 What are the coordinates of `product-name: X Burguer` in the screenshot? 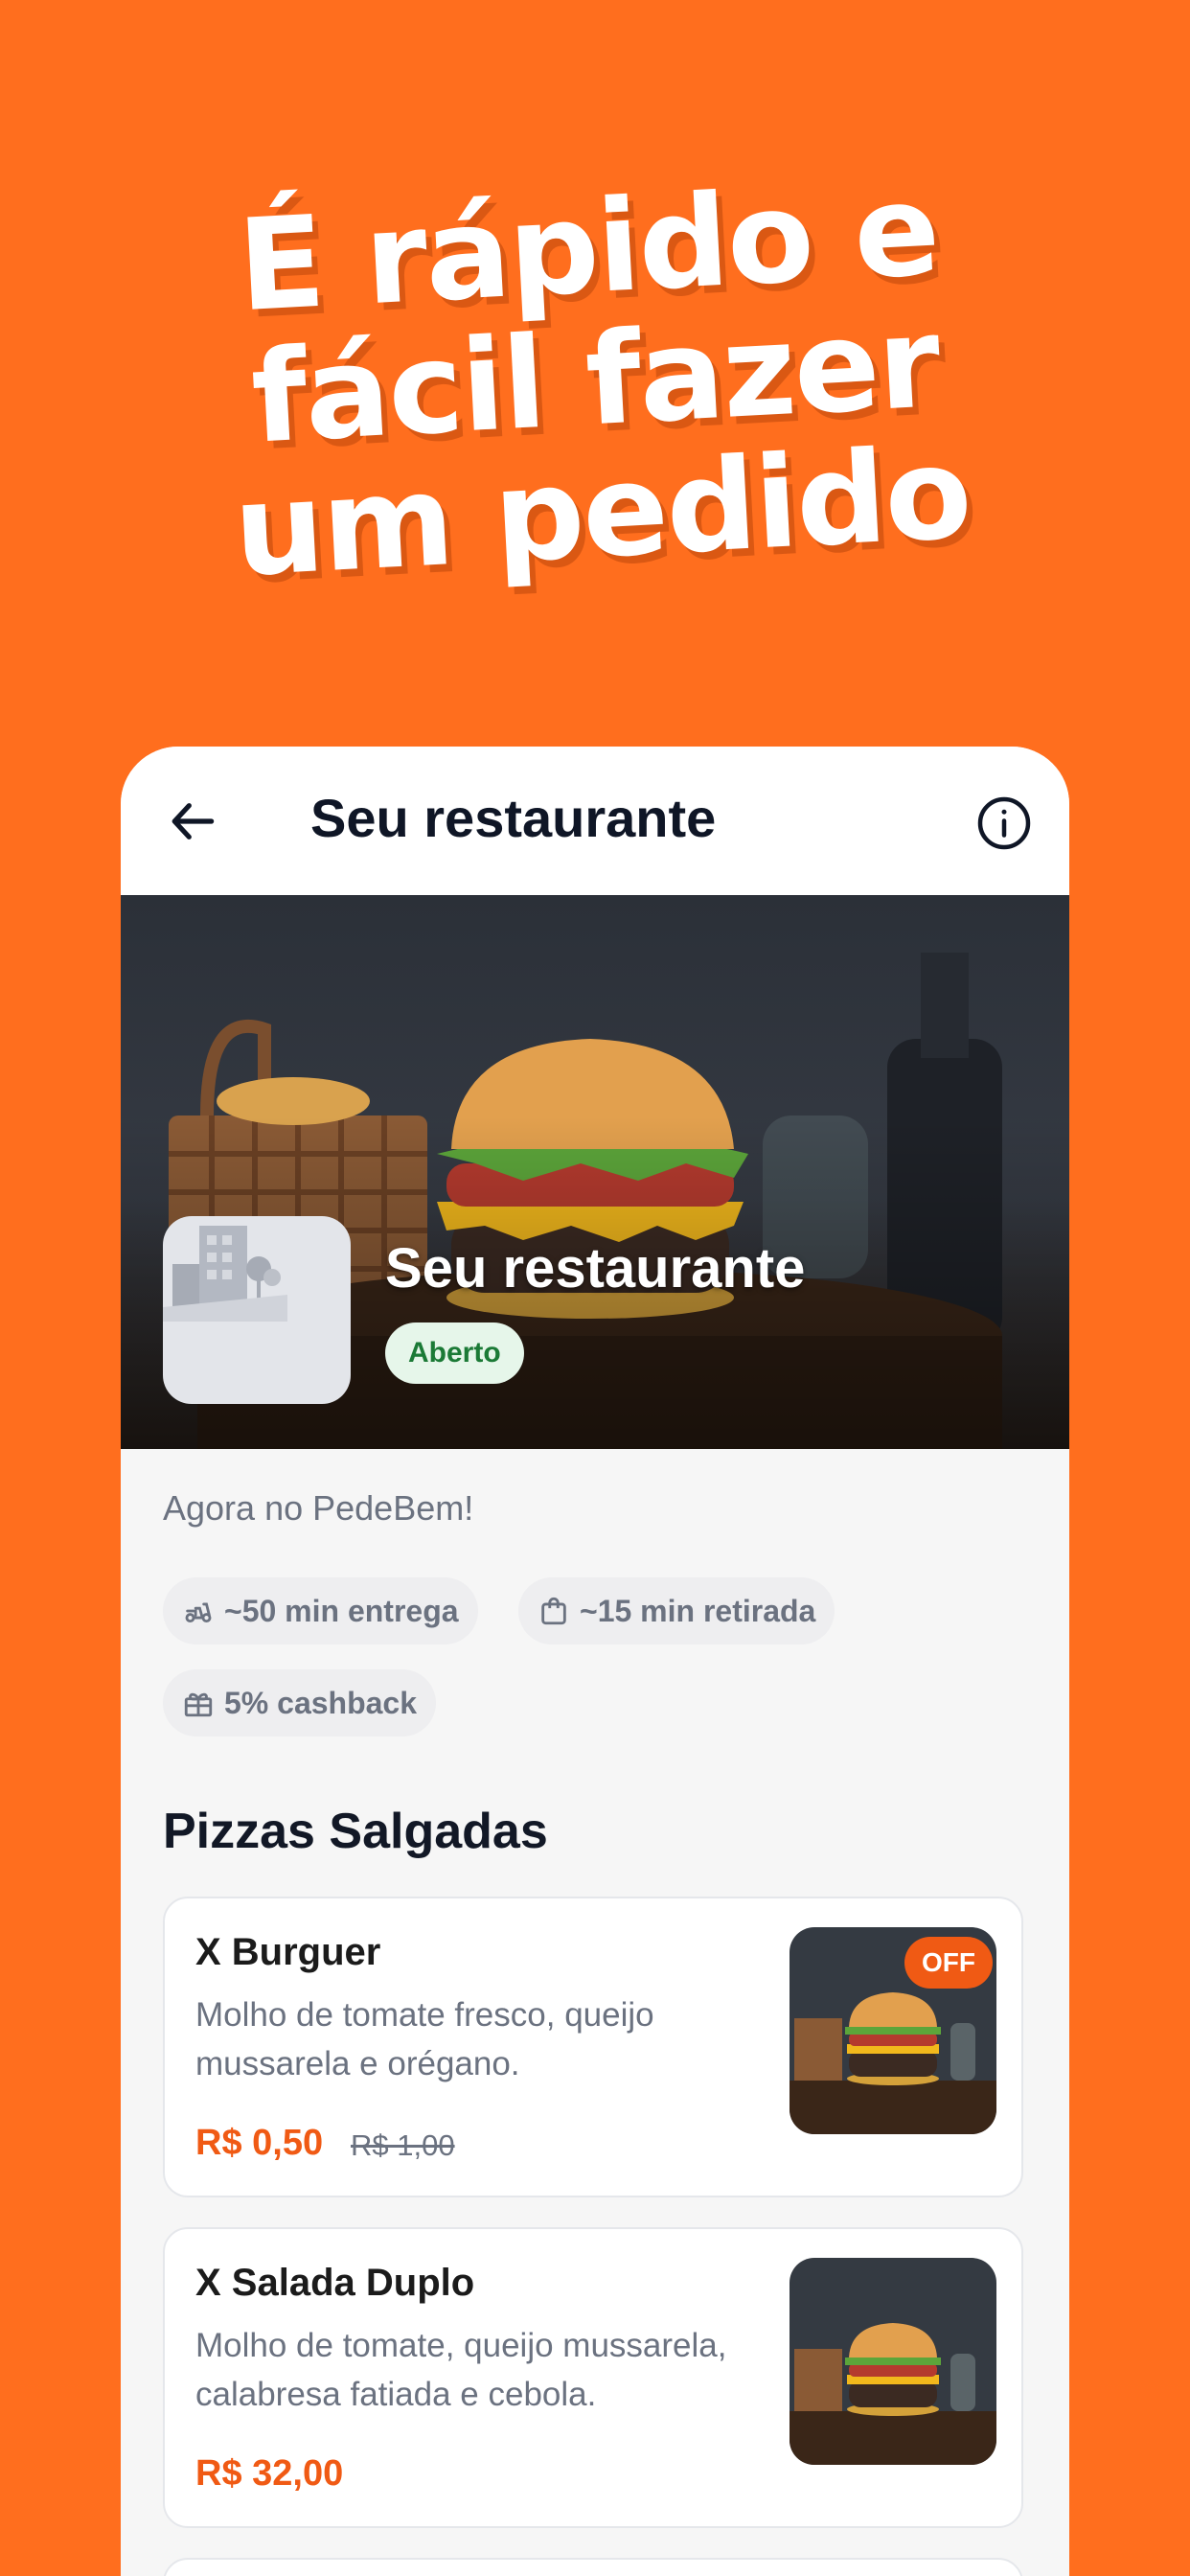 It's located at (288, 1952).